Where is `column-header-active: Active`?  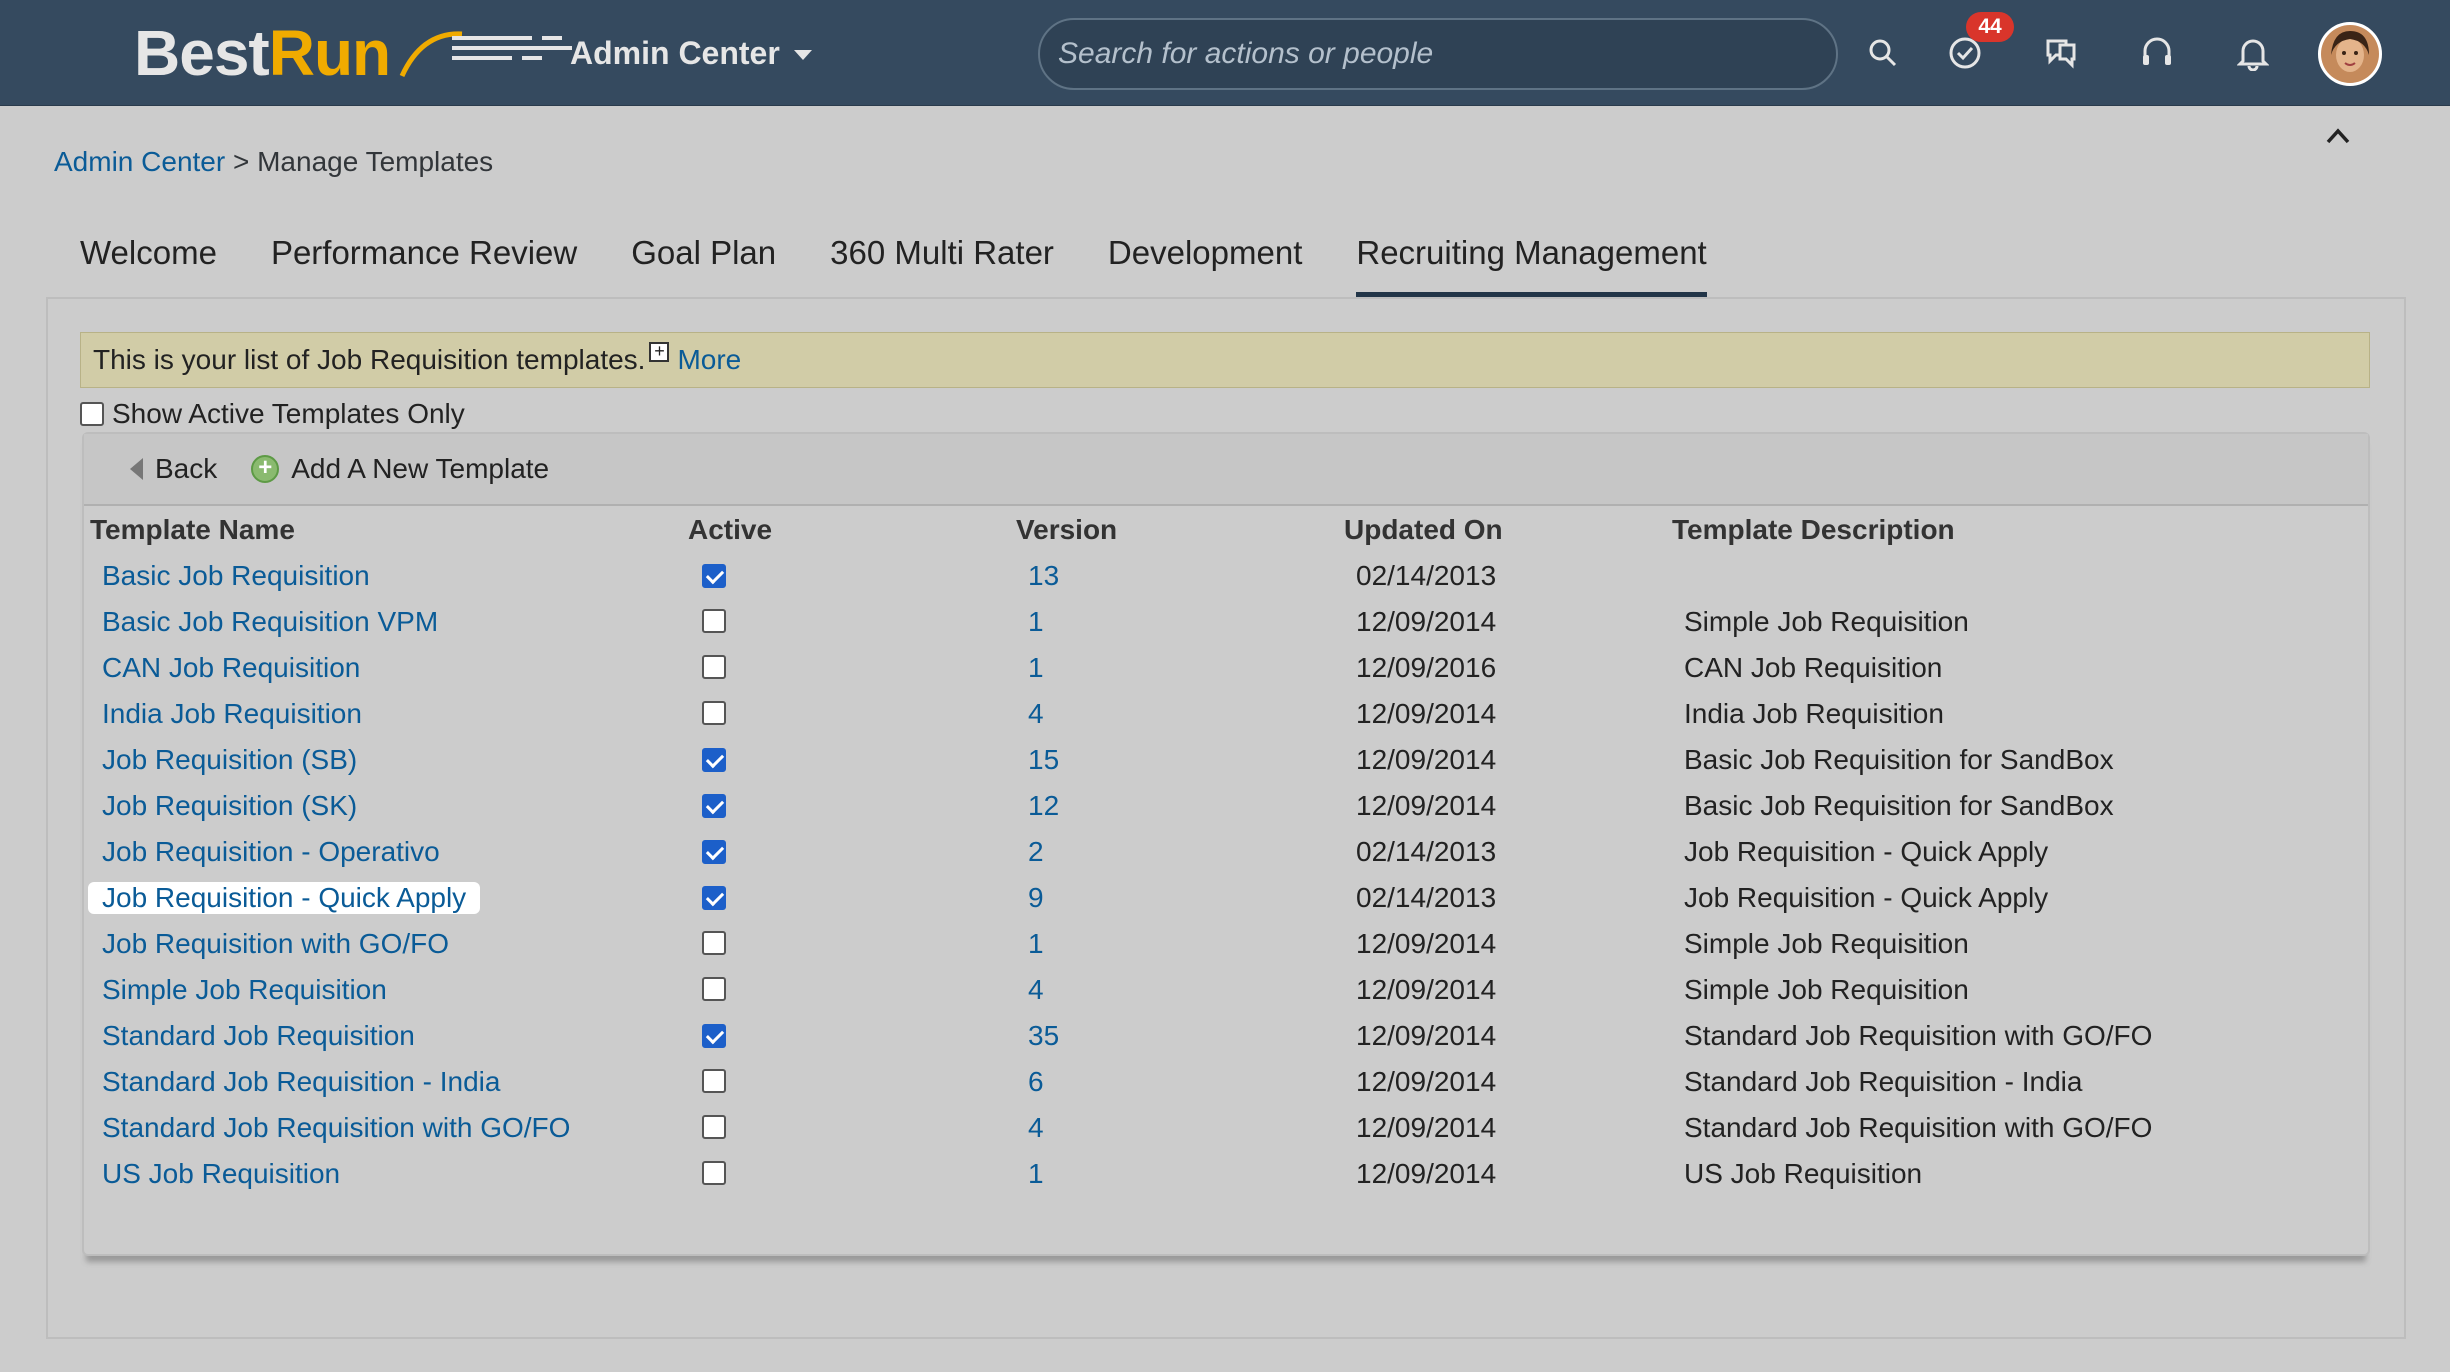
column-header-active: Active is located at coordinates (730, 530).